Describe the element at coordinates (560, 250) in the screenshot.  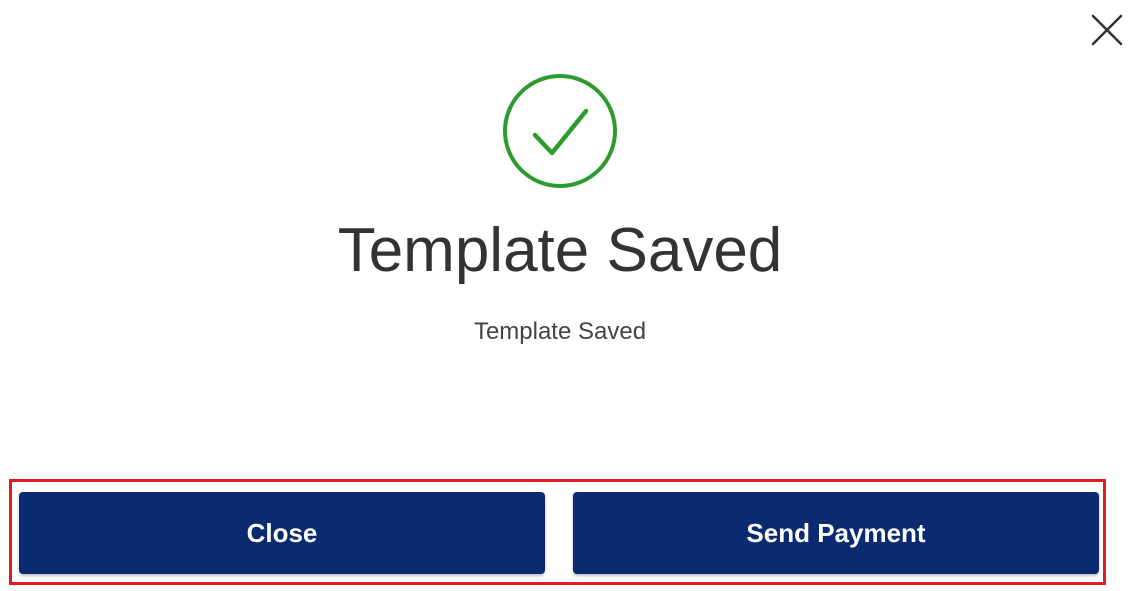
I see `dialog-title: Template Saved` at that location.